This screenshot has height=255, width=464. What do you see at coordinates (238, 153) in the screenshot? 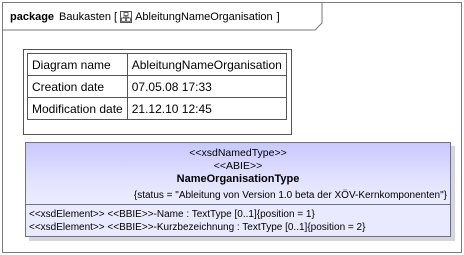
I see `stereotype-xsd-named-type: <<xsdNamedType>>` at bounding box center [238, 153].